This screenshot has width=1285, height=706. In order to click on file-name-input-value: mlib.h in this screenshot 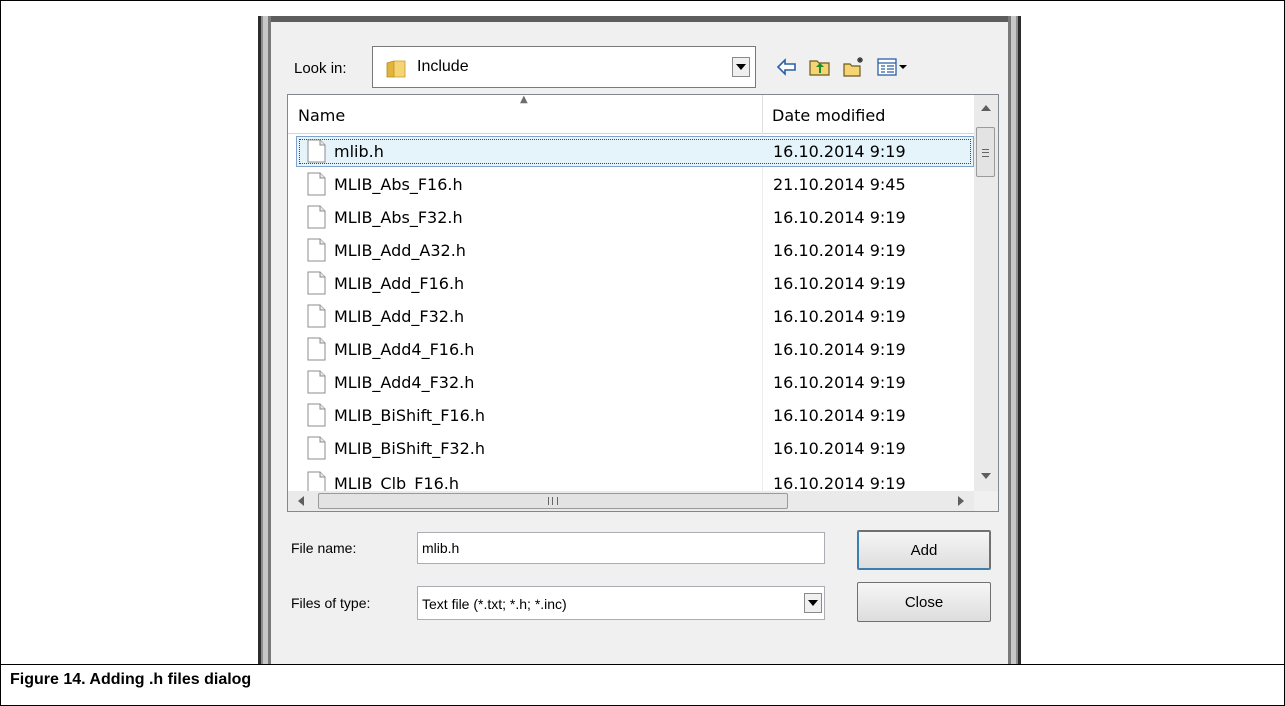, I will do `click(441, 548)`.